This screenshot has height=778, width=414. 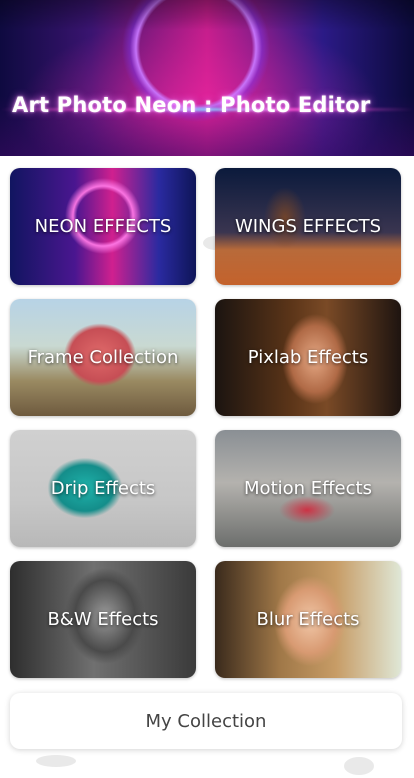 I want to click on tile-frame-collection: Frame Collection, so click(x=103, y=357).